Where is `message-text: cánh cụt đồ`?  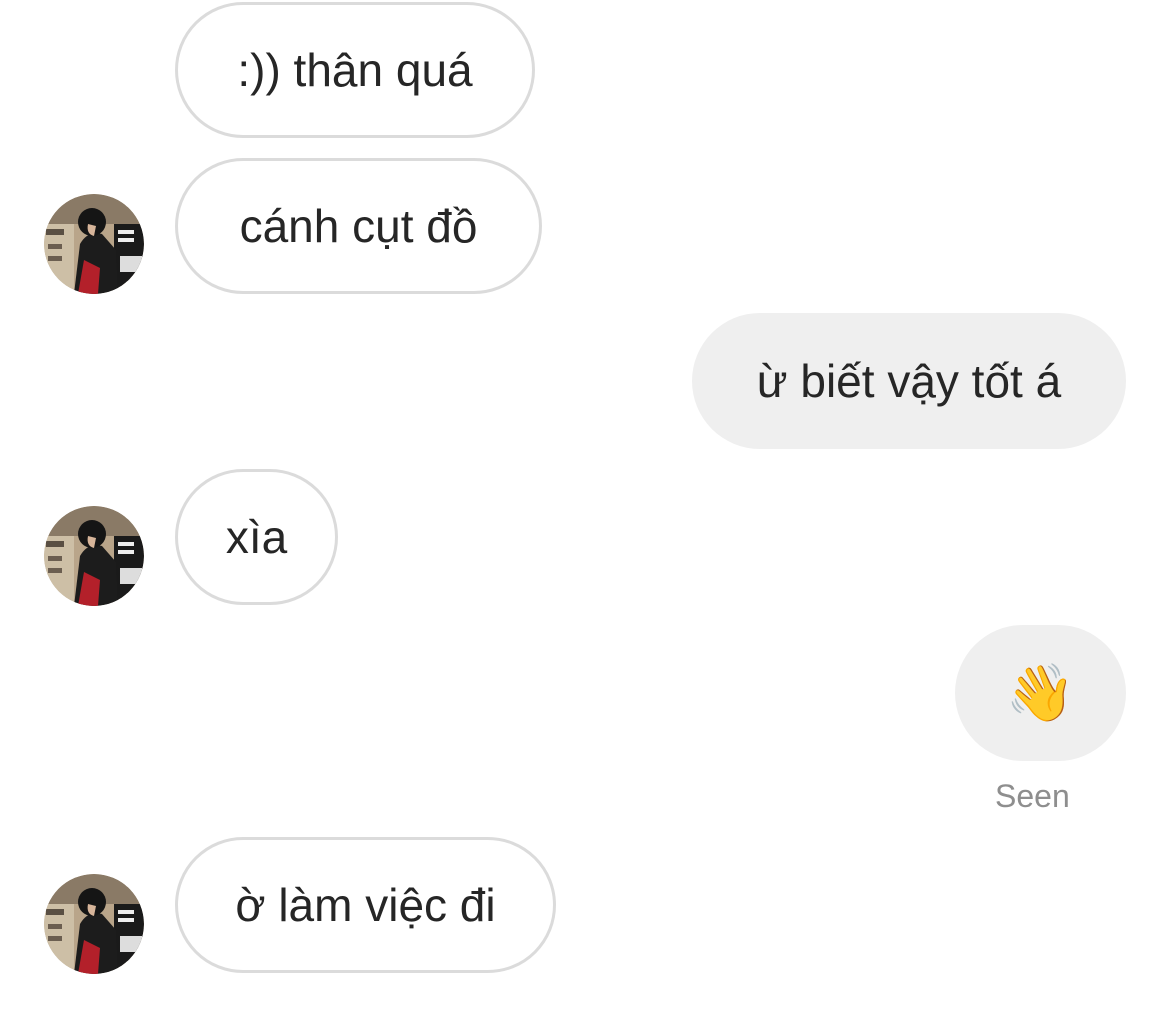
message-text: cánh cụt đồ is located at coordinates (358, 226).